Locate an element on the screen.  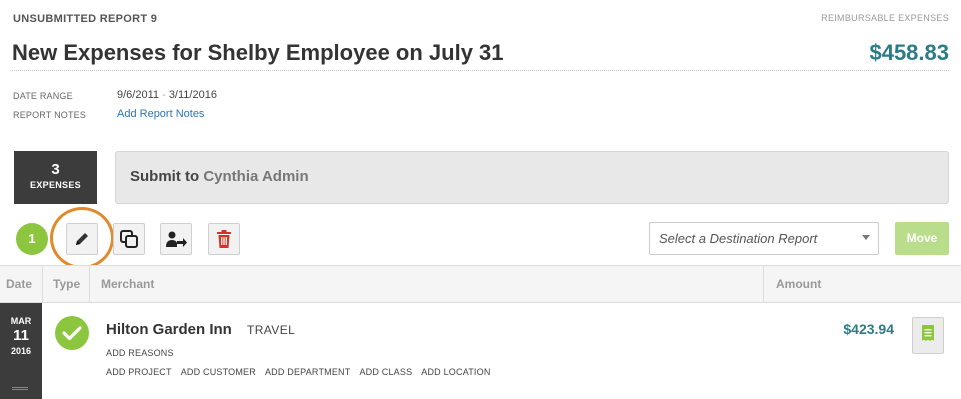
expense-merchant: Hilton Garden Inn is located at coordinates (169, 329).